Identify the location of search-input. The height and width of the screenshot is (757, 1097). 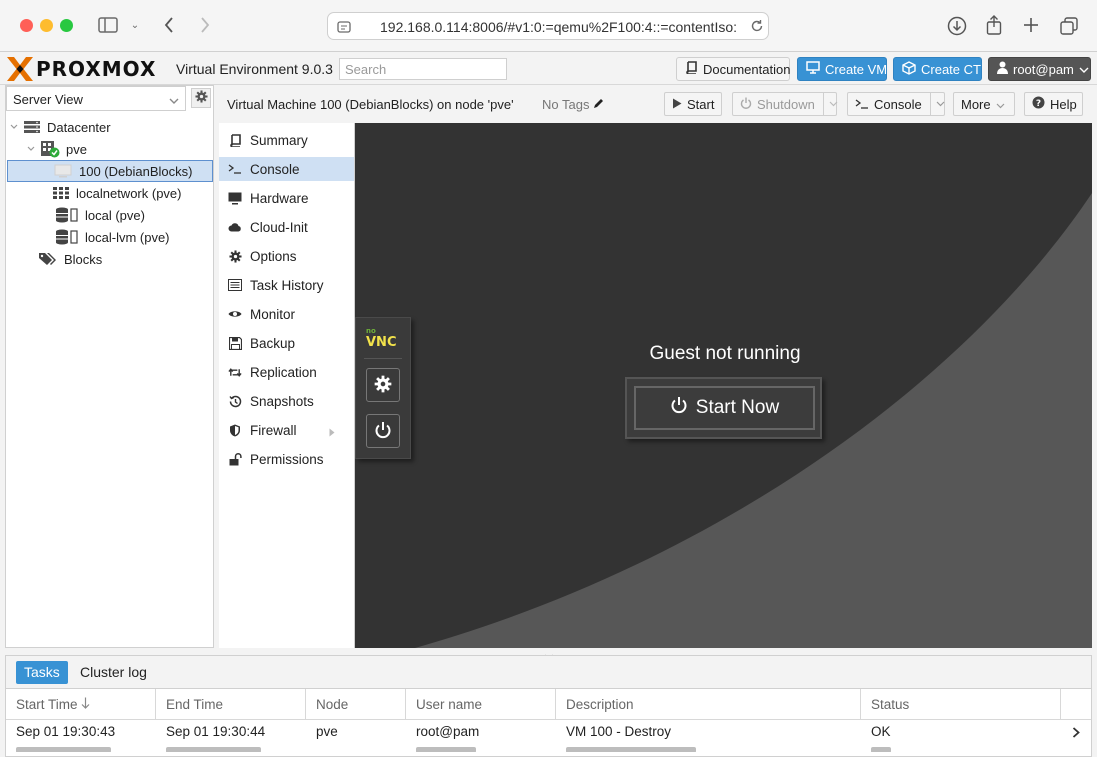
(423, 69).